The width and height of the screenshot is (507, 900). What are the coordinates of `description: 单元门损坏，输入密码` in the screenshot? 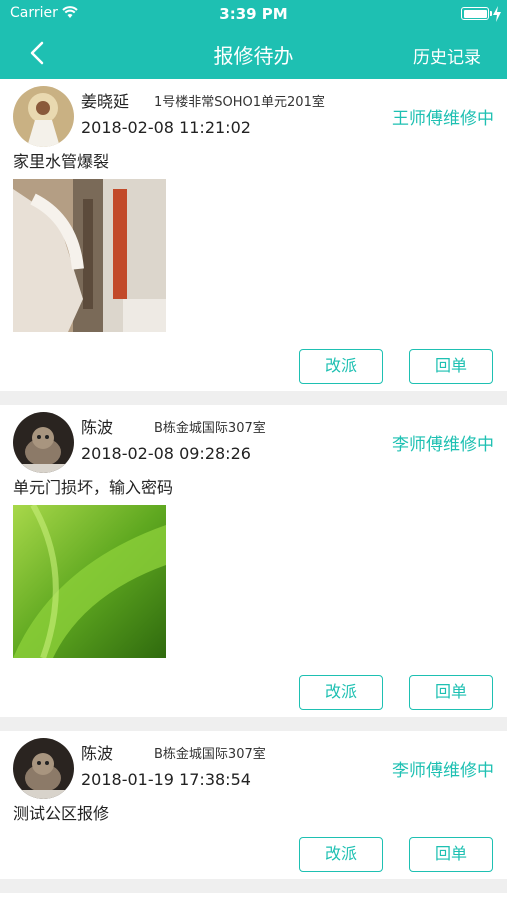 It's located at (93, 487).